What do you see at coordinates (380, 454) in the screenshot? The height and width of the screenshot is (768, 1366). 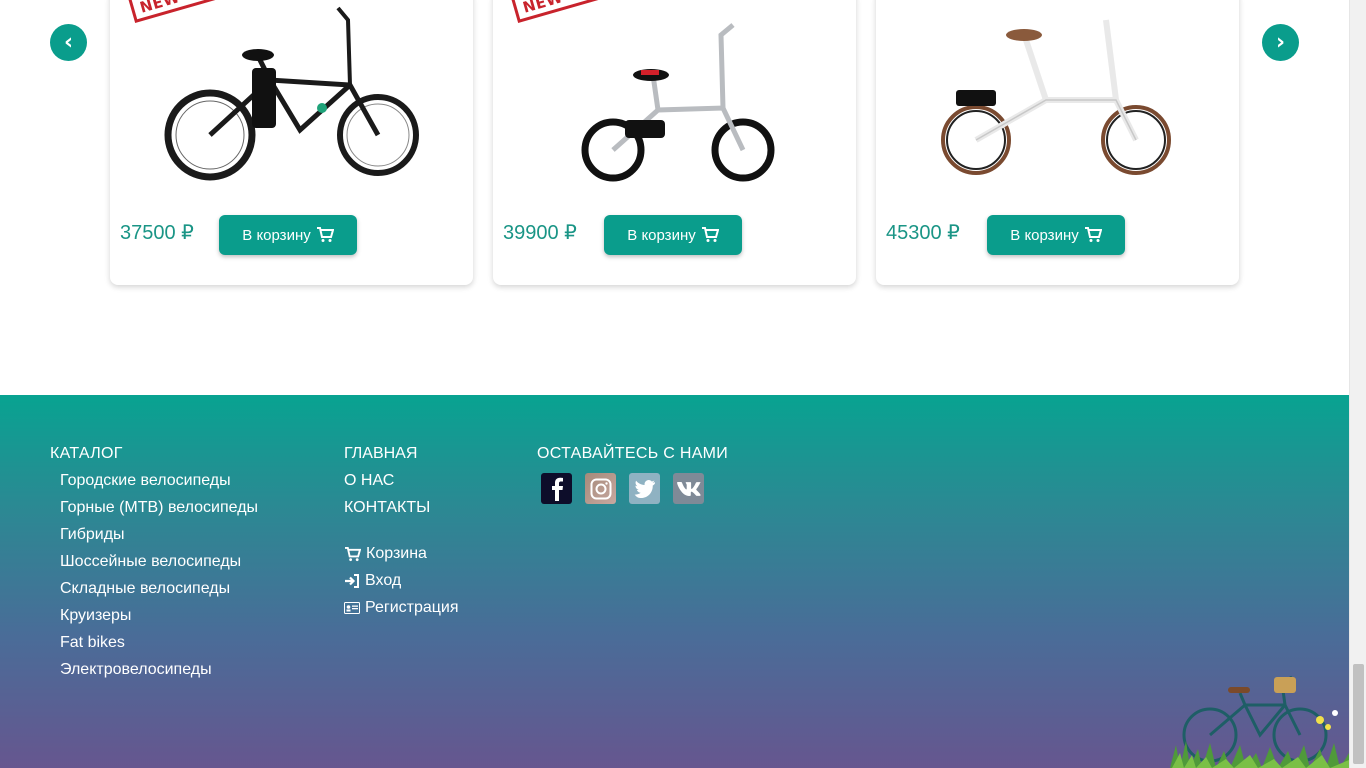 I see `nav-link-home: ГЛАВНАЯ` at bounding box center [380, 454].